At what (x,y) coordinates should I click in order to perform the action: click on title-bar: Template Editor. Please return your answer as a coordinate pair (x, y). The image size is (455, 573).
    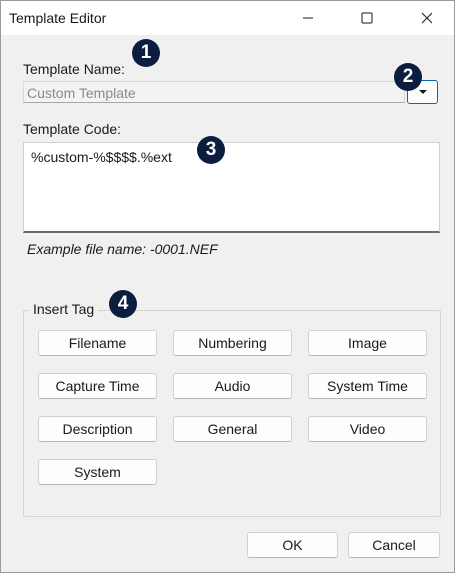
    Looking at the image, I should click on (227, 18).